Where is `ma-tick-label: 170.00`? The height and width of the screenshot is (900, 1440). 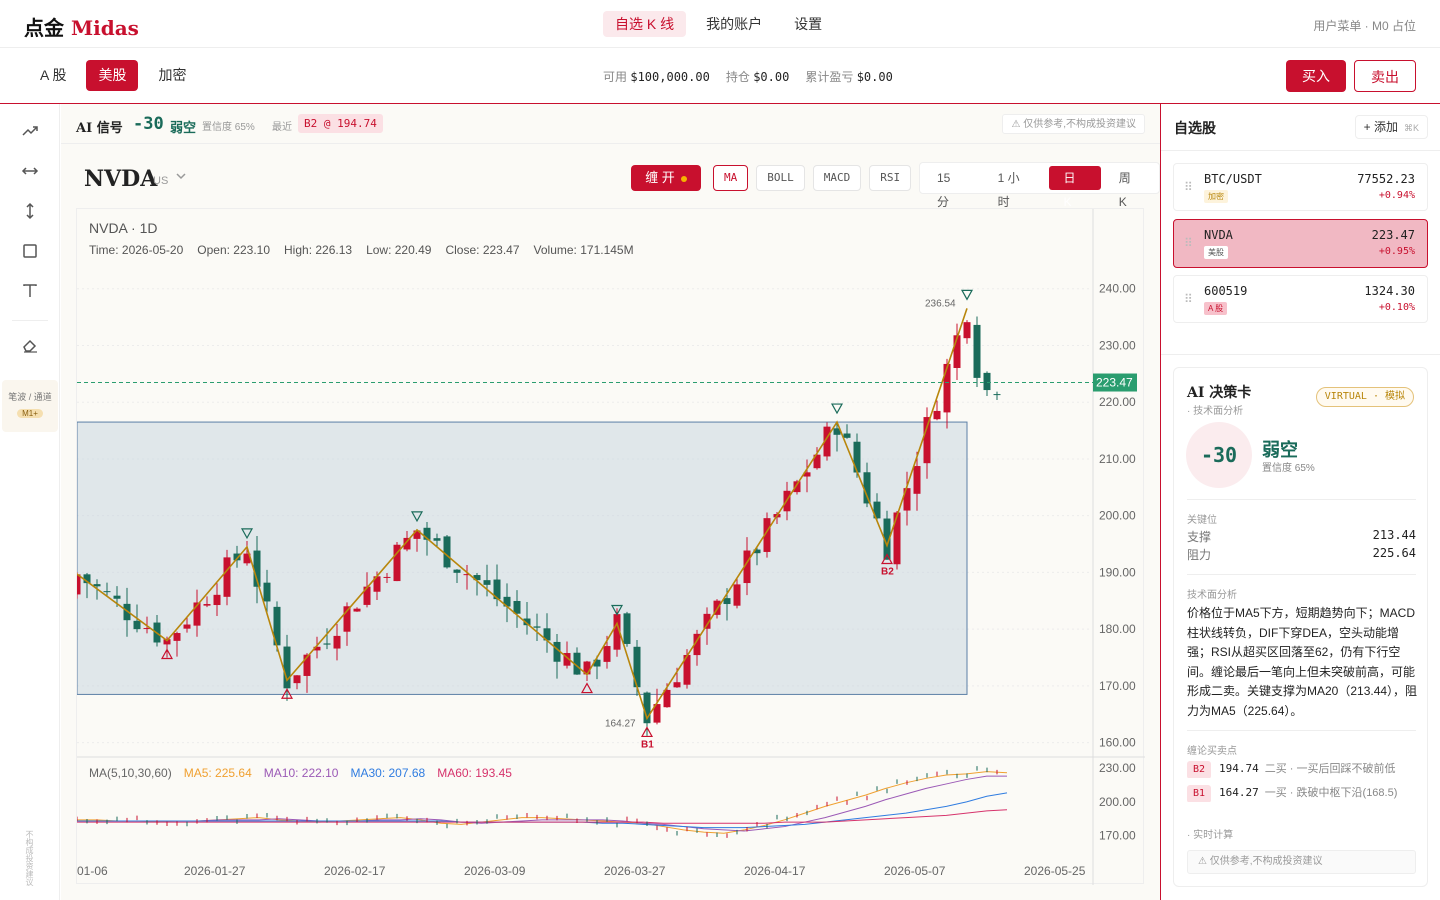 ma-tick-label: 170.00 is located at coordinates (1117, 836).